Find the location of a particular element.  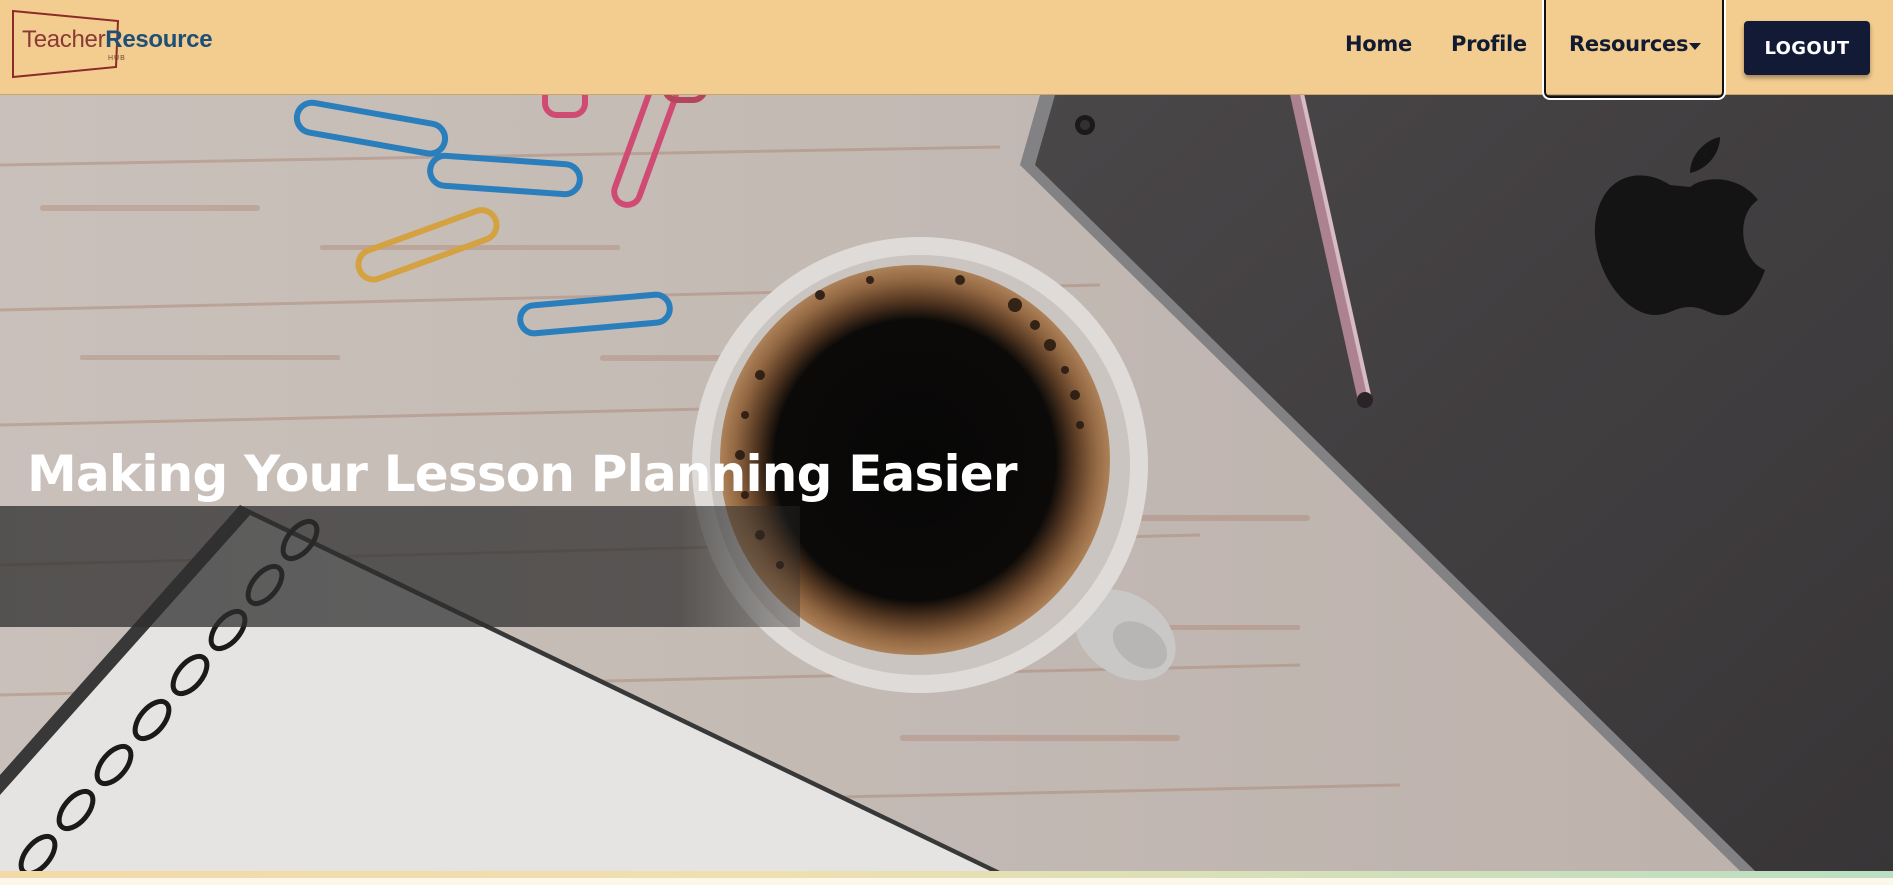

brand-logo: TeacherResource HUB is located at coordinates (115, 44).